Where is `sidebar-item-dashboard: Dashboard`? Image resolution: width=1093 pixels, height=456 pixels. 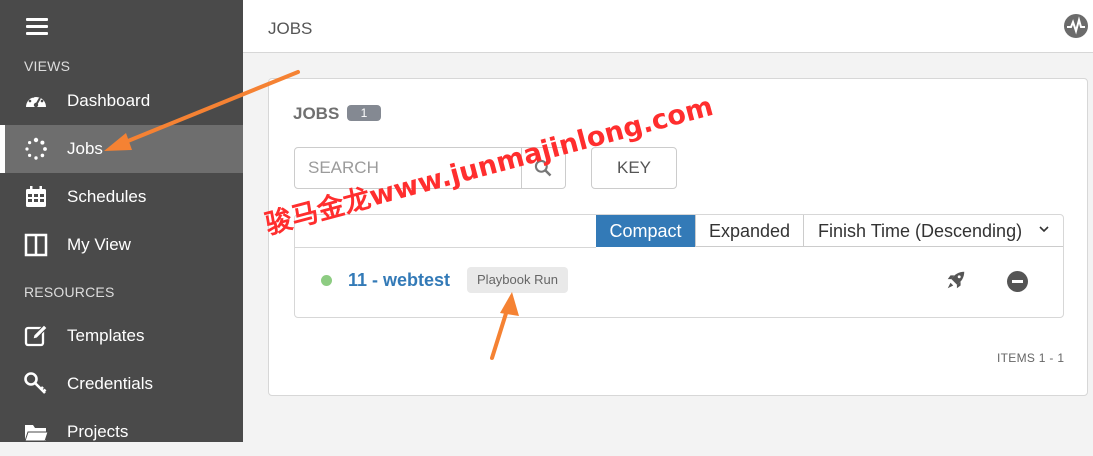 sidebar-item-dashboard: Dashboard is located at coordinates (121, 101).